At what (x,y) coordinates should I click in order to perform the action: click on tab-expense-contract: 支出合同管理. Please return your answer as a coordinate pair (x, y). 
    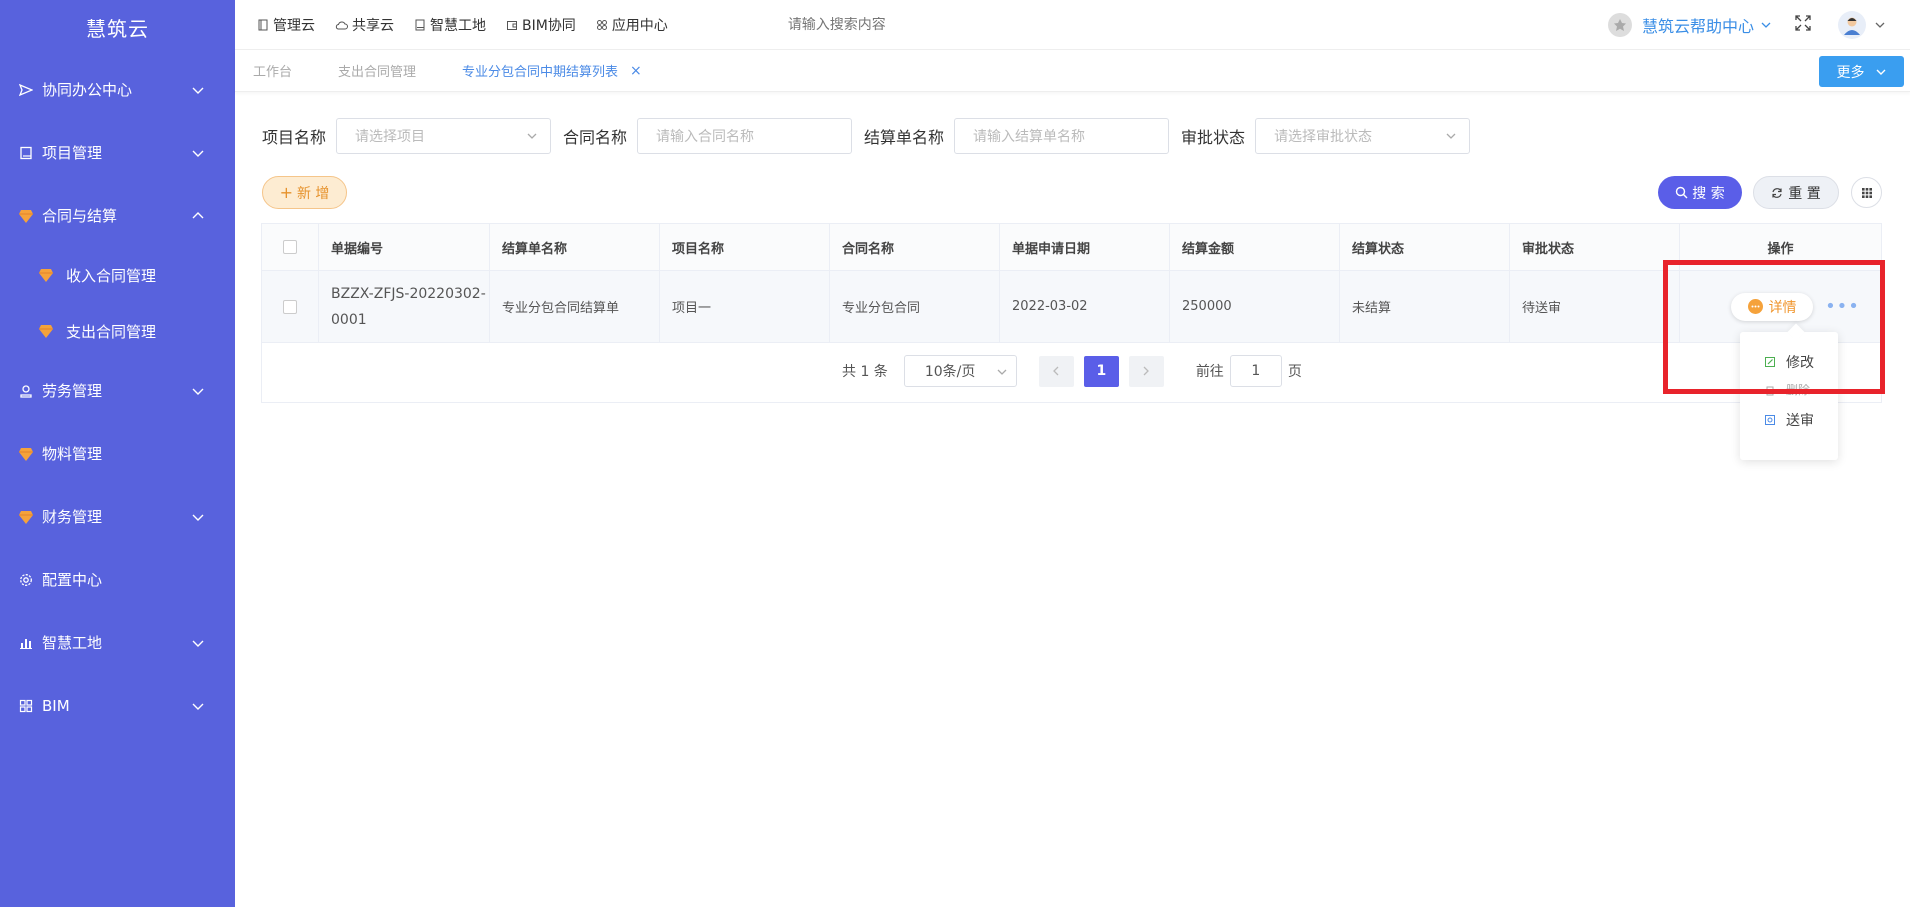
    Looking at the image, I should click on (377, 70).